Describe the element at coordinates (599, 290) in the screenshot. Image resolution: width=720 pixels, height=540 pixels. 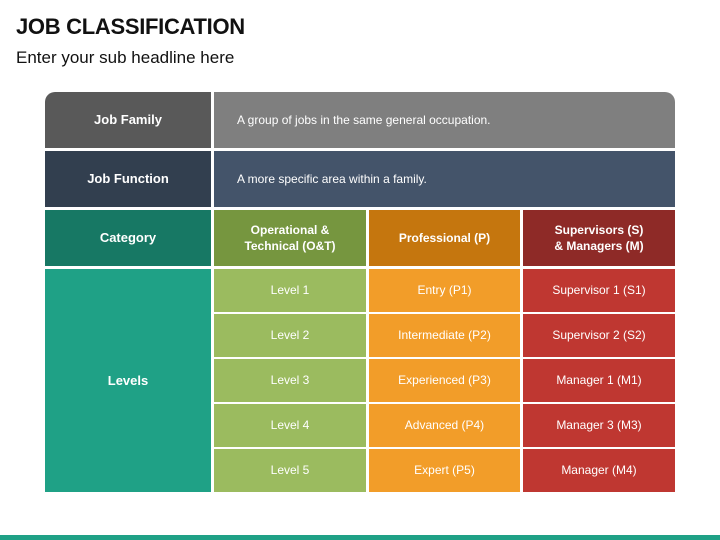
I see `level-cell-supervisor-manager: Supervisor 1 (S1)` at that location.